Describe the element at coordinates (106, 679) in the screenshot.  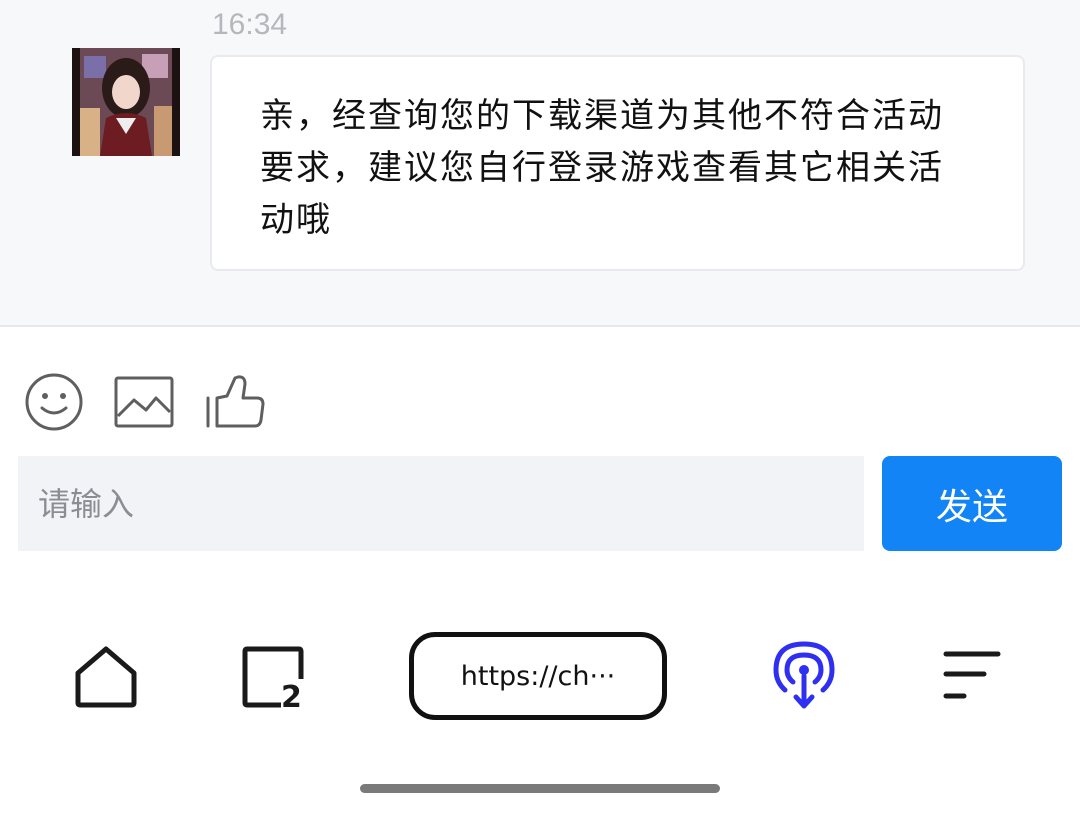
I see `home-icon` at that location.